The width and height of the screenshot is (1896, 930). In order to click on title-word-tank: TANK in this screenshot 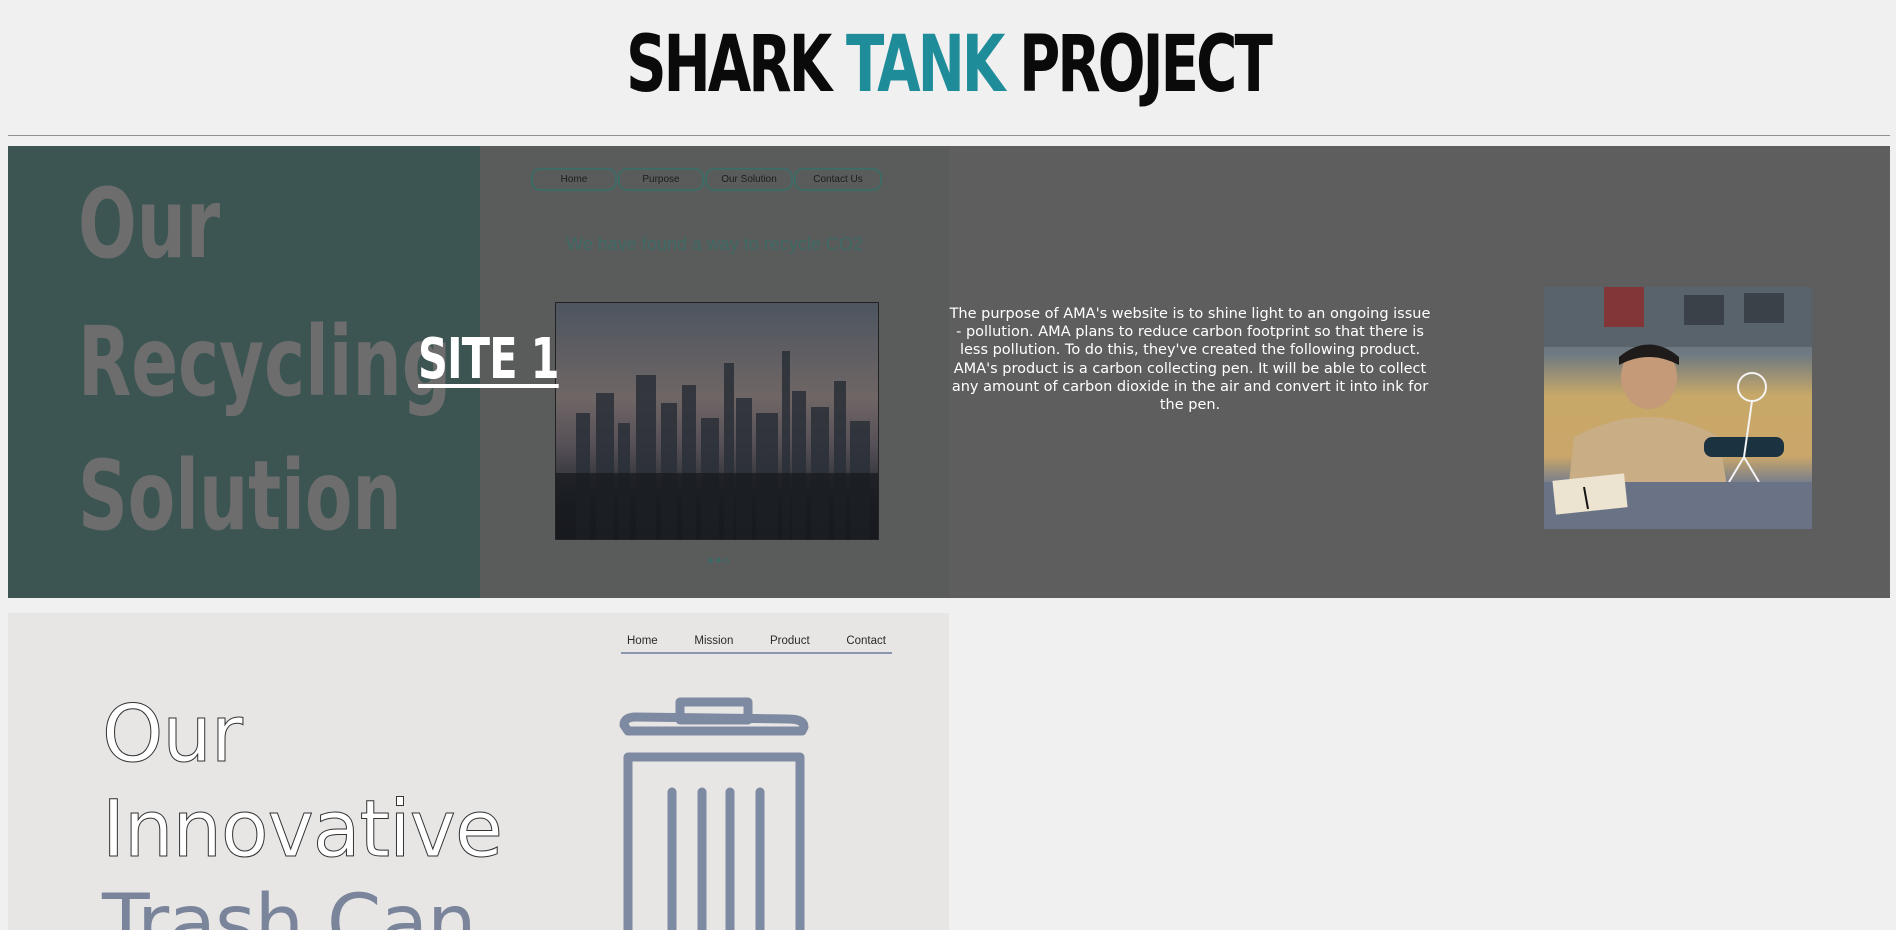, I will do `click(925, 65)`.